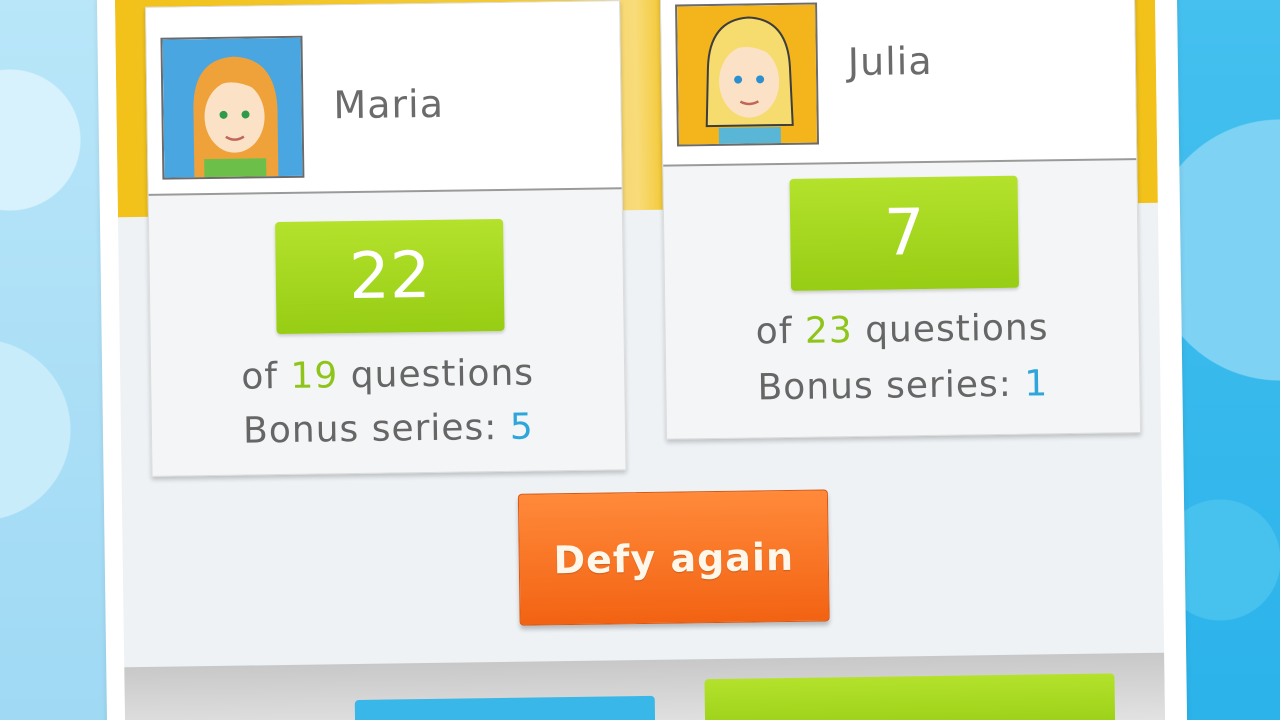  I want to click on questions-line: of 19 questions, so click(388, 375).